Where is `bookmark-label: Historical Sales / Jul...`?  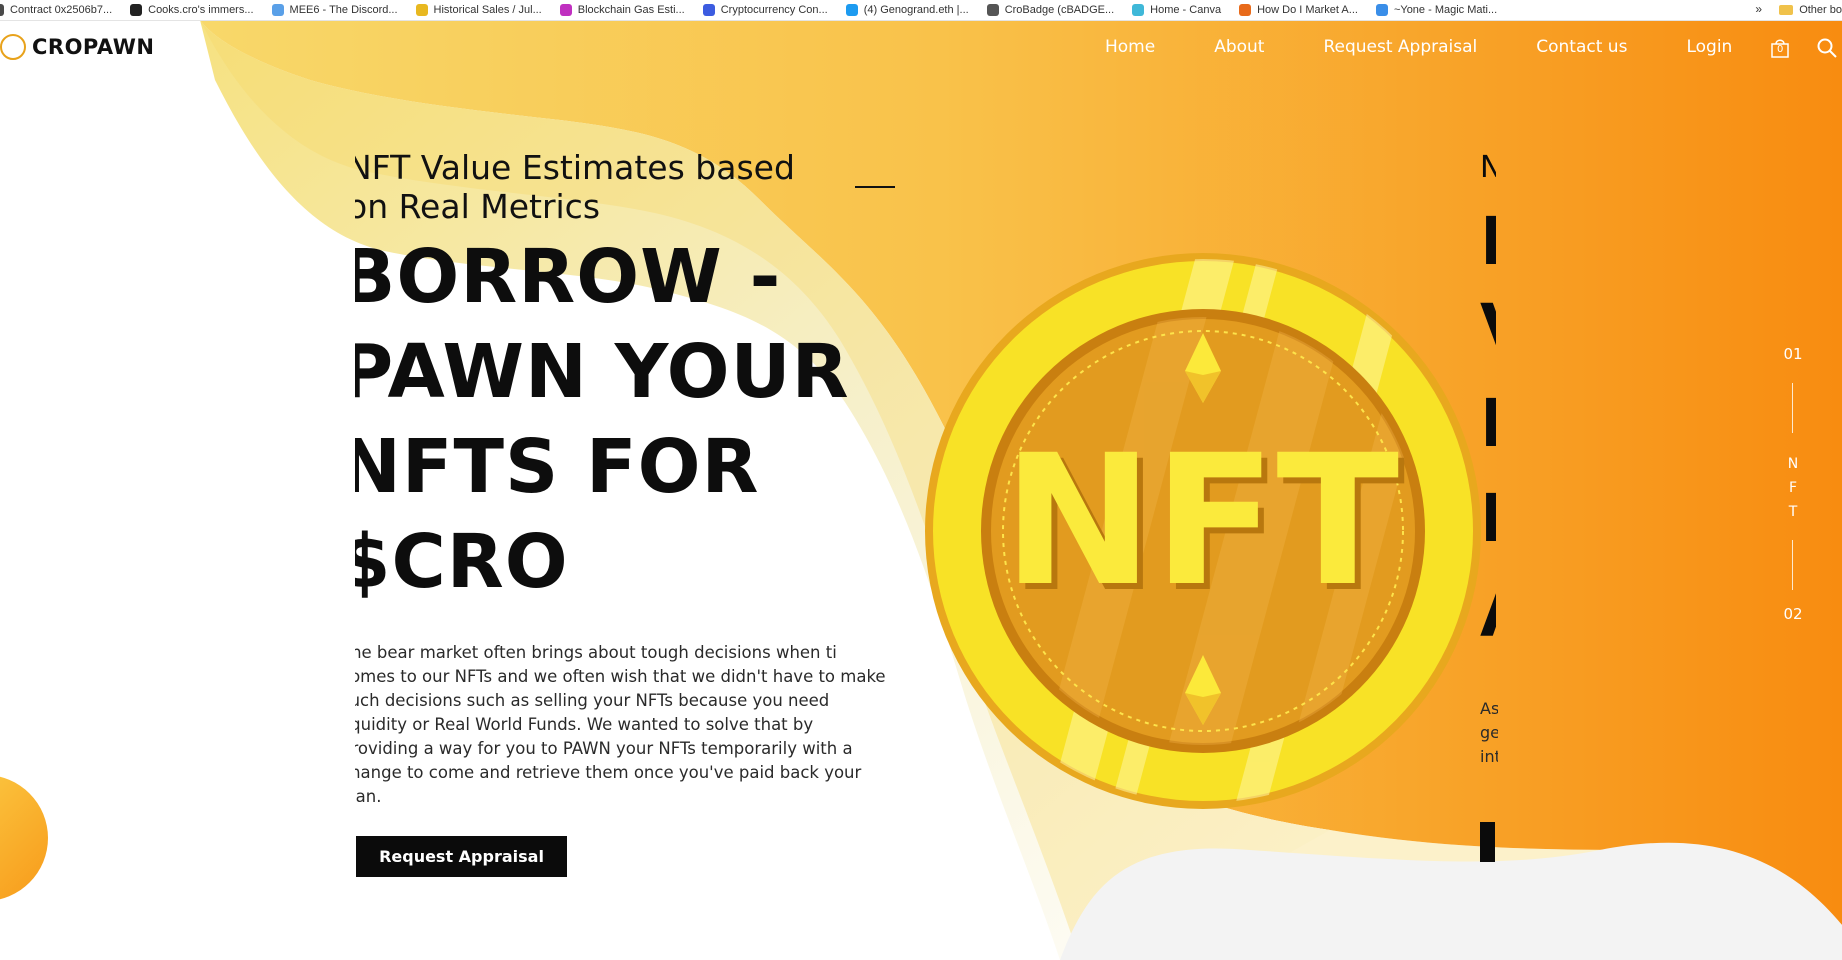
bookmark-label: Historical Sales / Jul... is located at coordinates (487, 10).